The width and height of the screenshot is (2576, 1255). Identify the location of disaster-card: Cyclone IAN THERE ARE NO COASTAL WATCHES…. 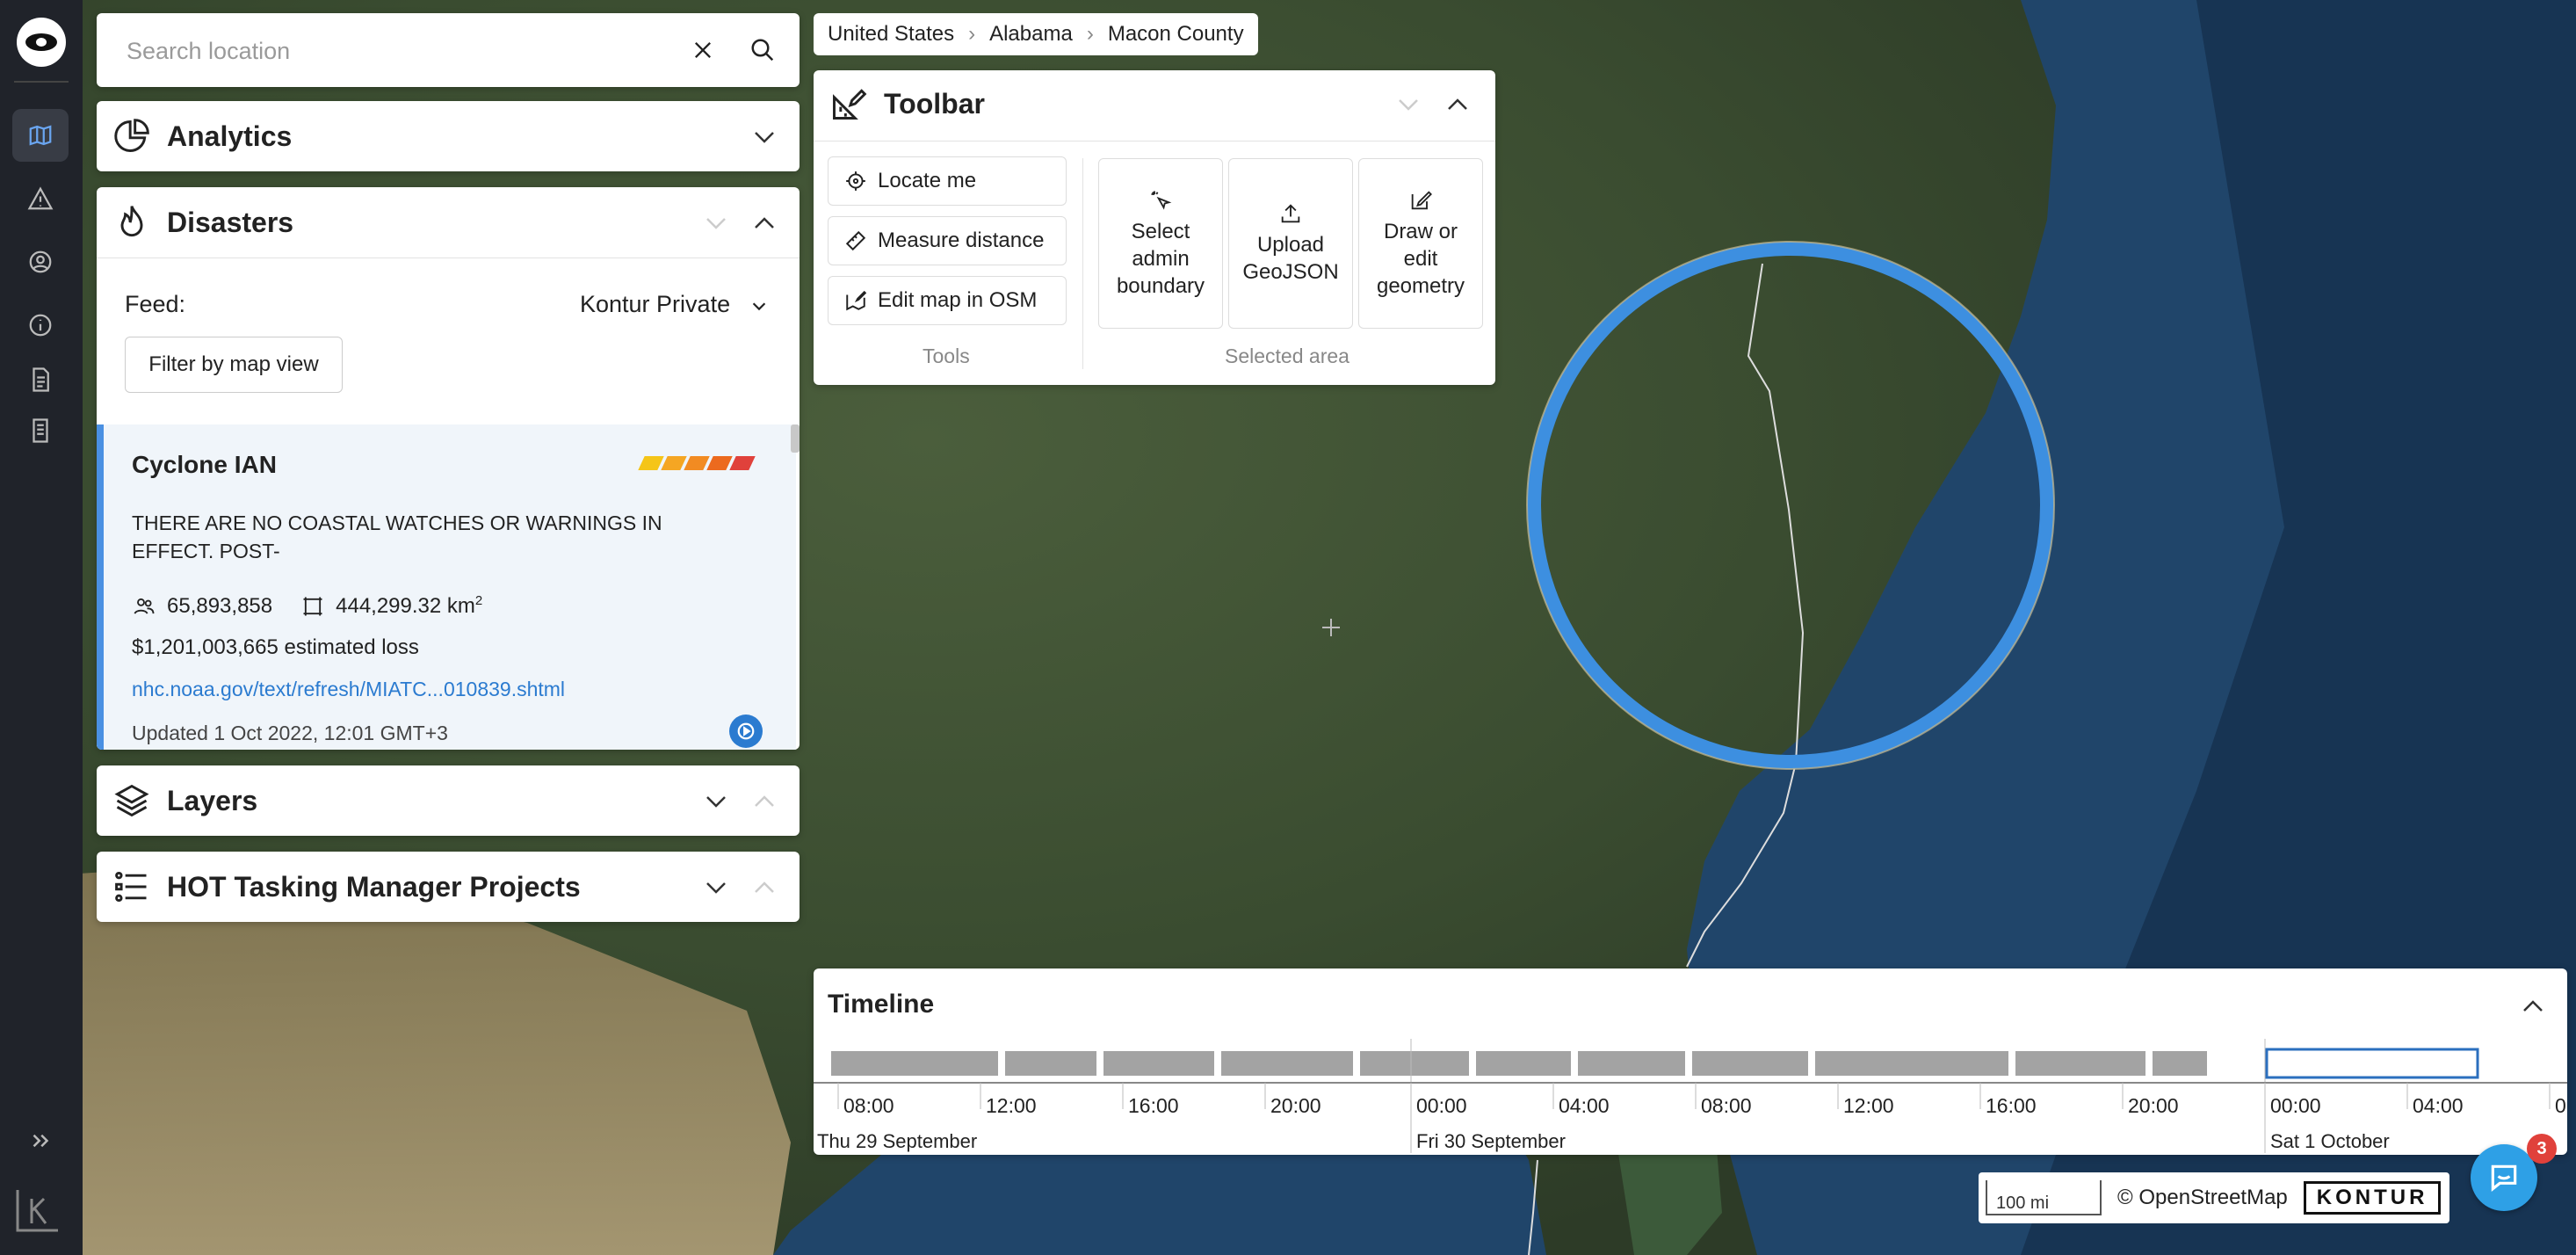
(446, 587).